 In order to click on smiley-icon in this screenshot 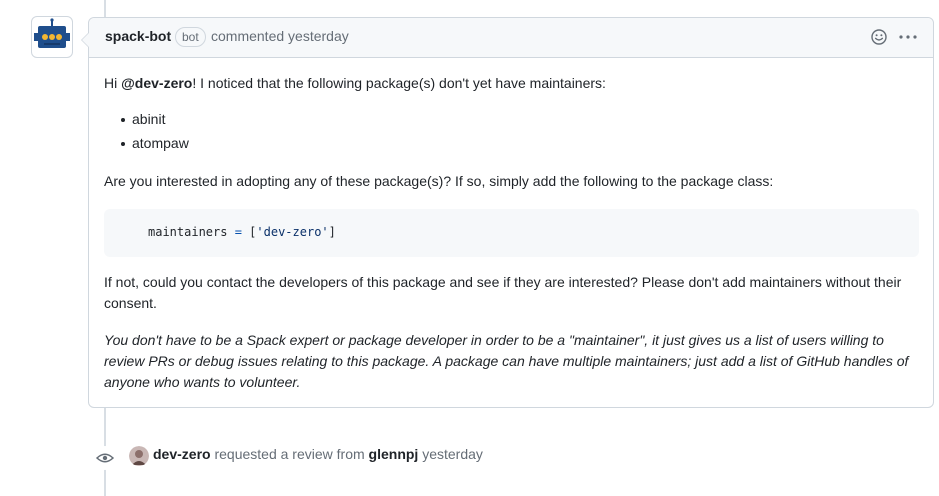, I will do `click(879, 37)`.